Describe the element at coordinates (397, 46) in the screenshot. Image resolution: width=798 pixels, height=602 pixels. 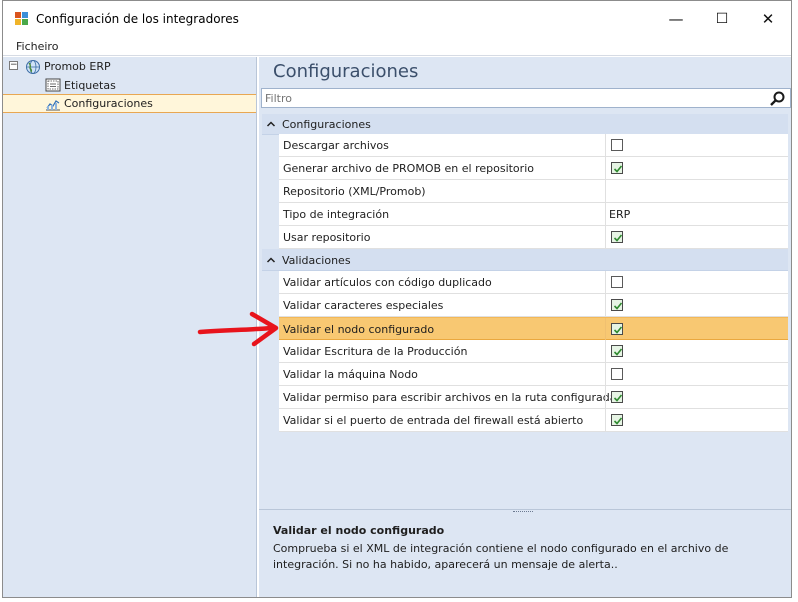
I see `menu-bar: Ficheiro` at that location.